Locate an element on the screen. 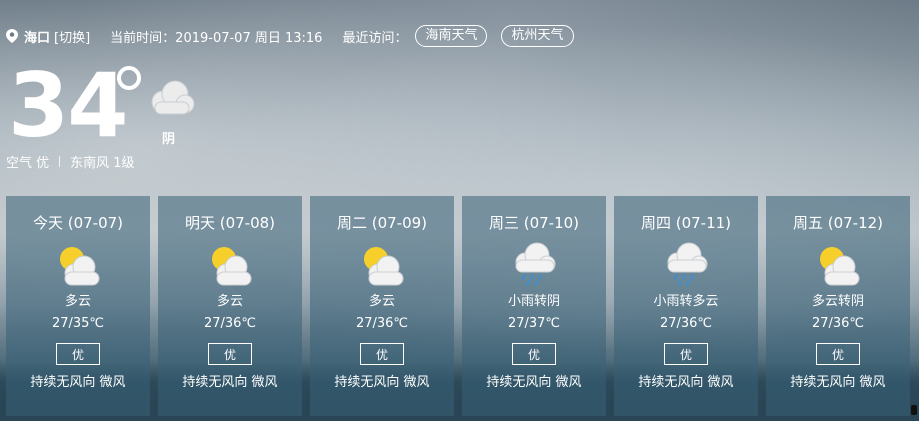  forecast-day: 周四 (07-11) is located at coordinates (686, 223).